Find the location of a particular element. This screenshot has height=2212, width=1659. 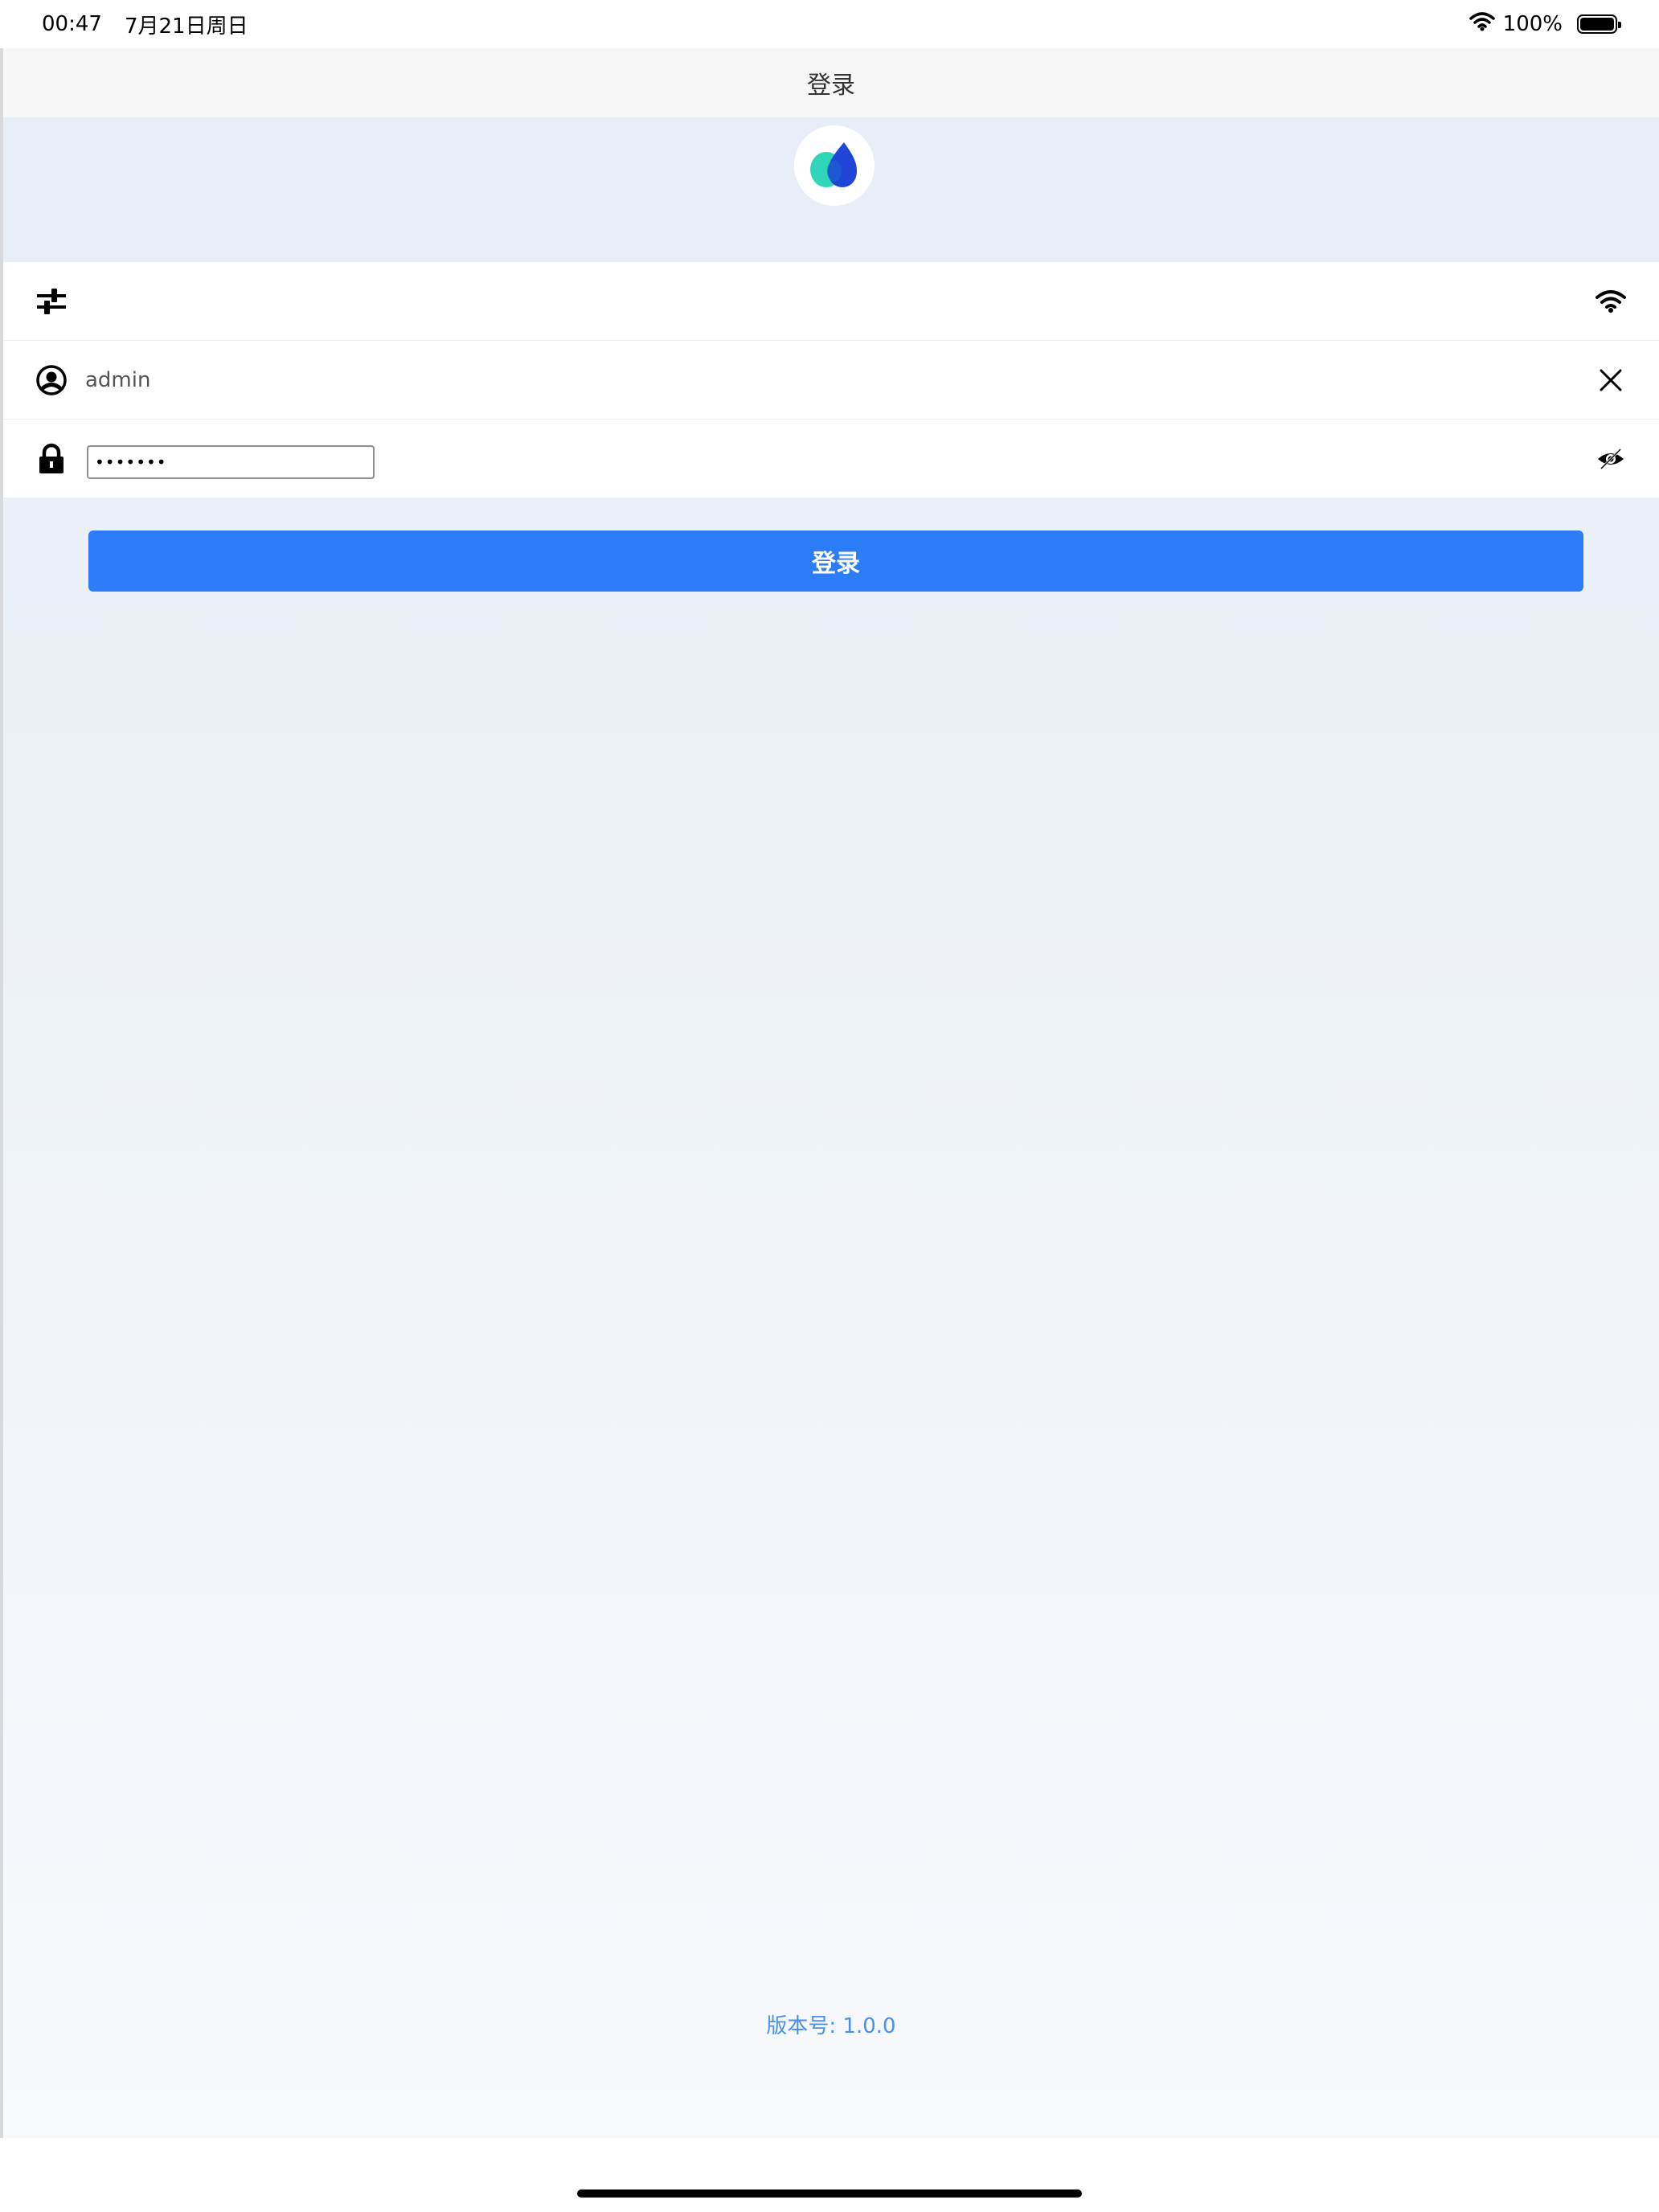

nav-bar: 登录 is located at coordinates (831, 82).